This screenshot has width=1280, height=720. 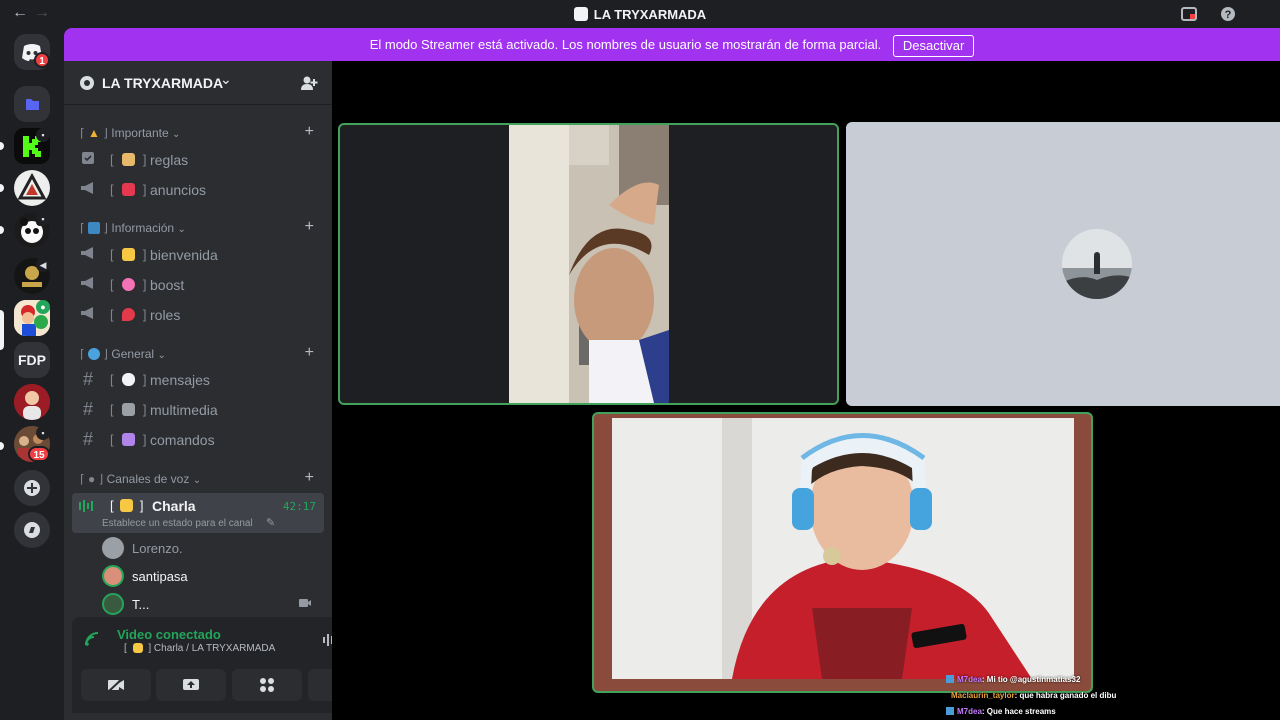 I want to click on activities-icon, so click(x=267, y=685).